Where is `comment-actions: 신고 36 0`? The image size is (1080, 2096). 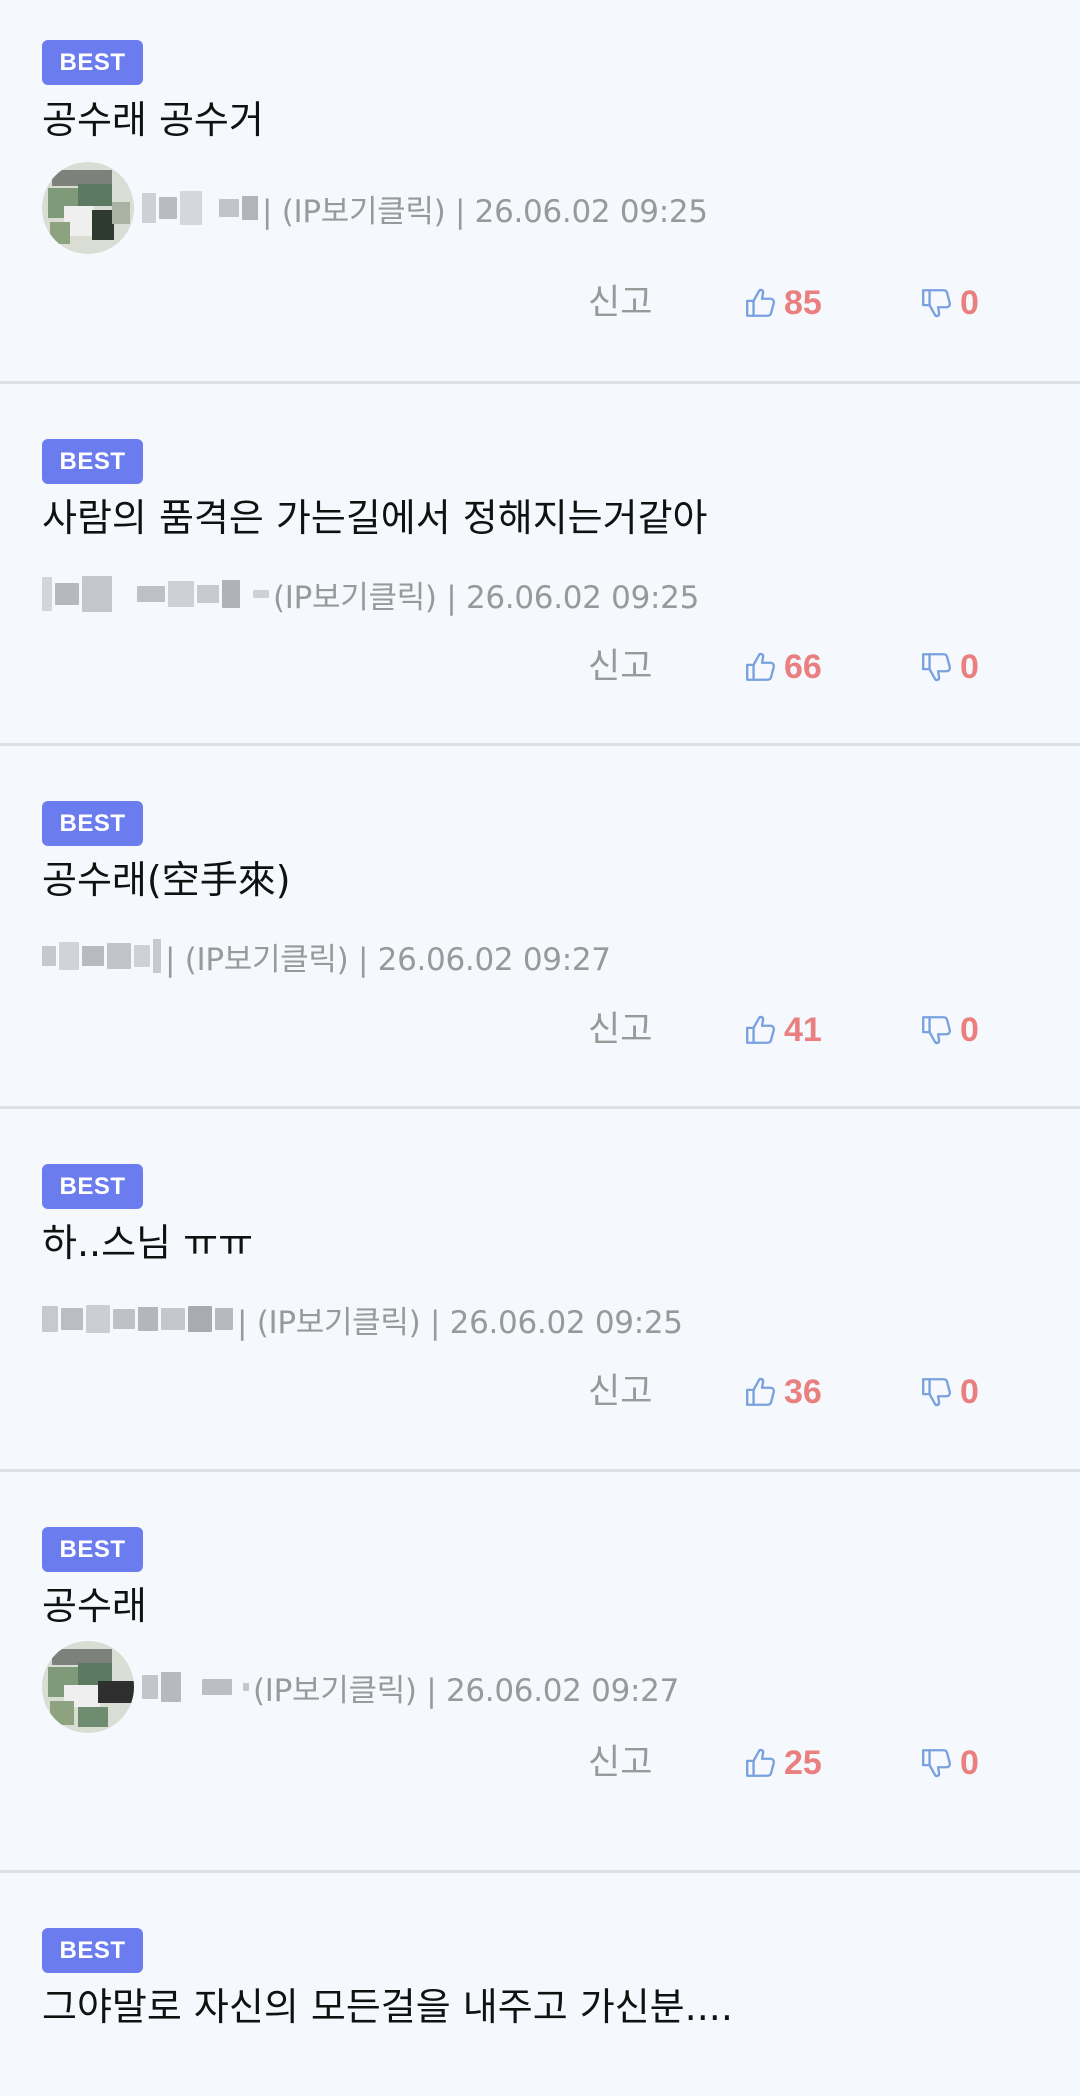
comment-actions: 신고 36 0 is located at coordinates (540, 1392).